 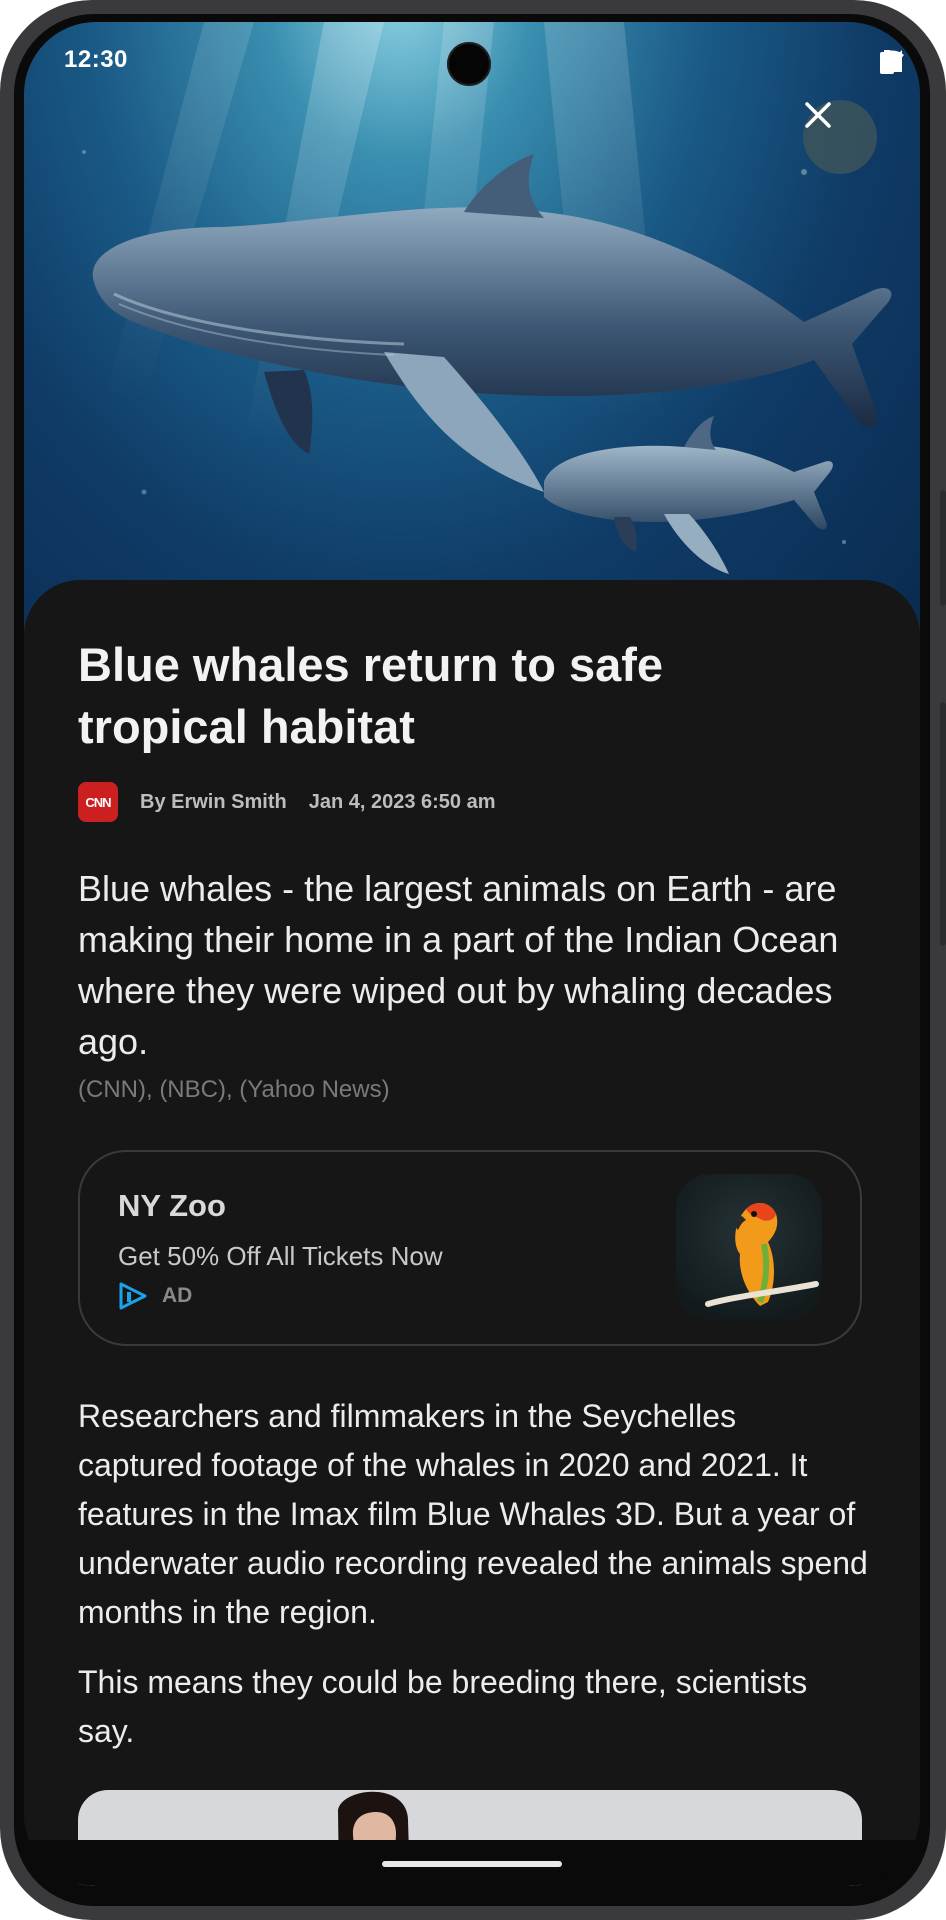 What do you see at coordinates (840, 137) in the screenshot?
I see `close-button` at bounding box center [840, 137].